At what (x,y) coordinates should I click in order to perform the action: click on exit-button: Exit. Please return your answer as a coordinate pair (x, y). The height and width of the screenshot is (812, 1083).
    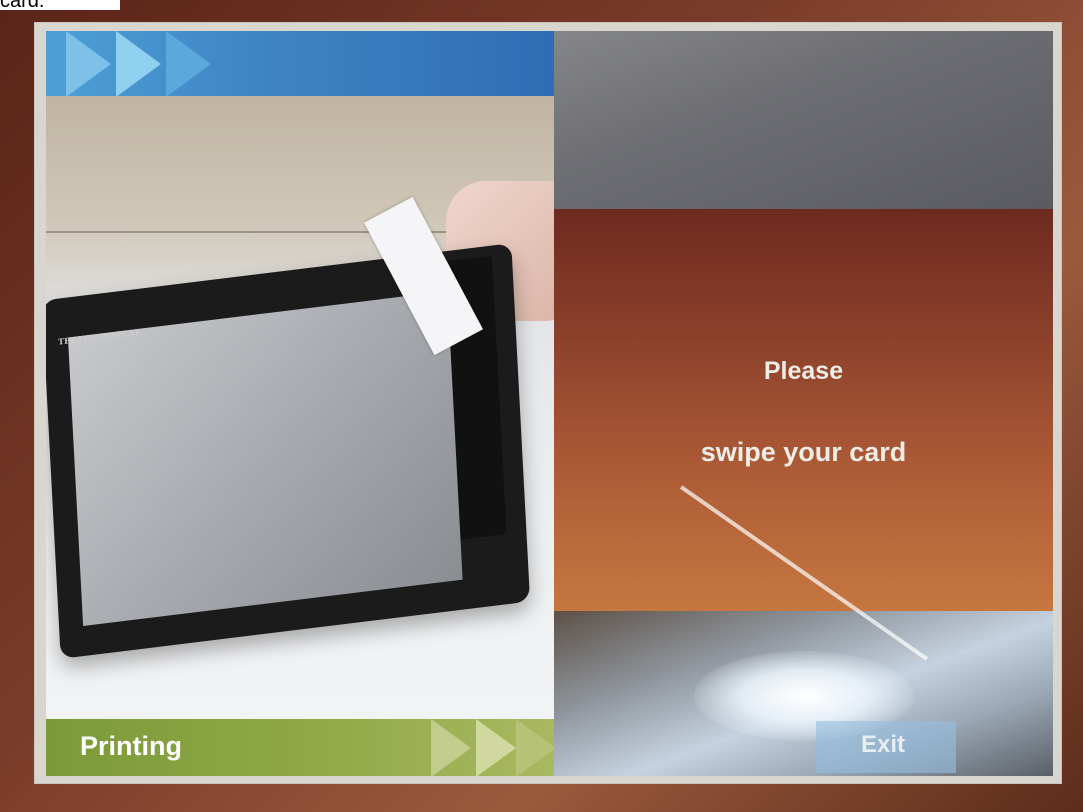
    Looking at the image, I should click on (886, 747).